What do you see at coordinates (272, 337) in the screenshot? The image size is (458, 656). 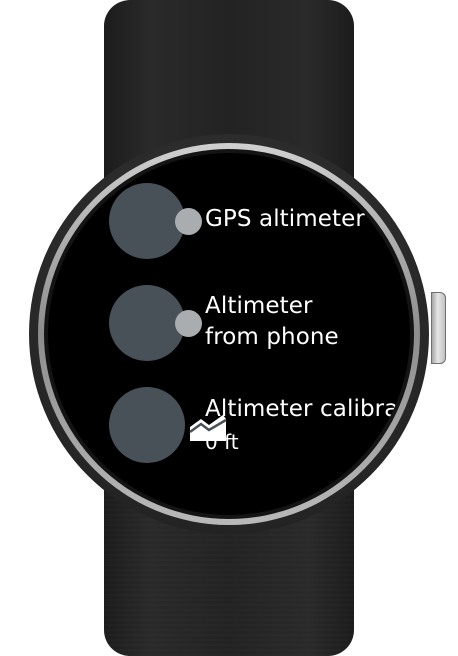 I see `altimeter-from-phone-label-line2: from phone` at bounding box center [272, 337].